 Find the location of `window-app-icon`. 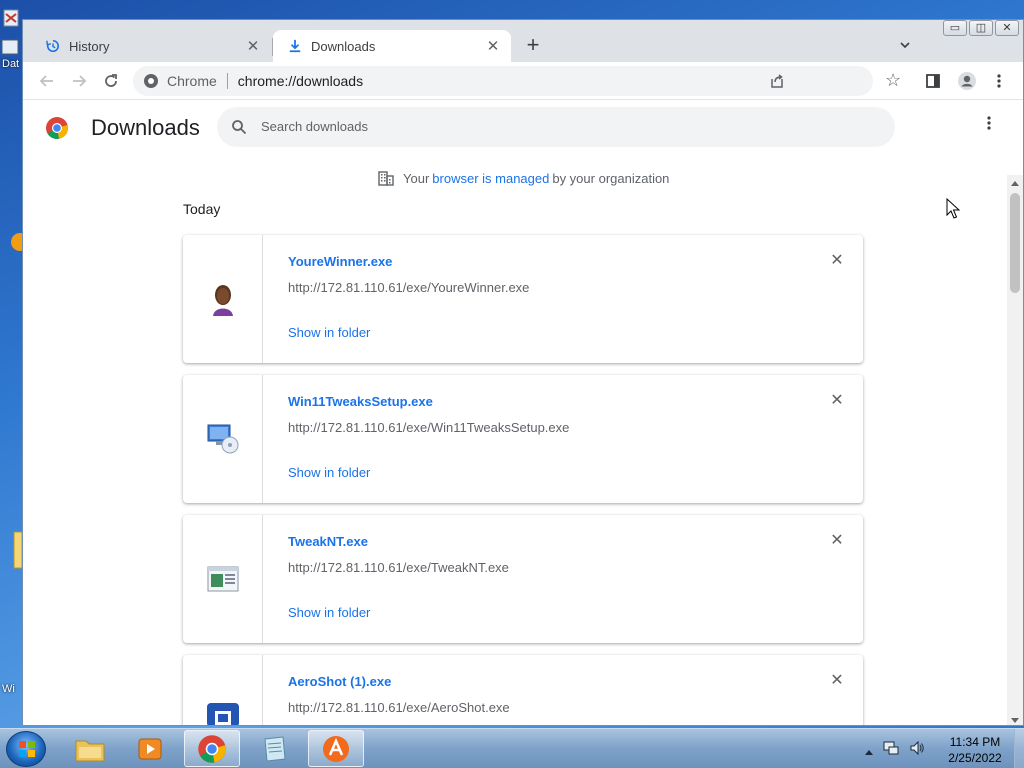

window-app-icon is located at coordinates (222, 579).